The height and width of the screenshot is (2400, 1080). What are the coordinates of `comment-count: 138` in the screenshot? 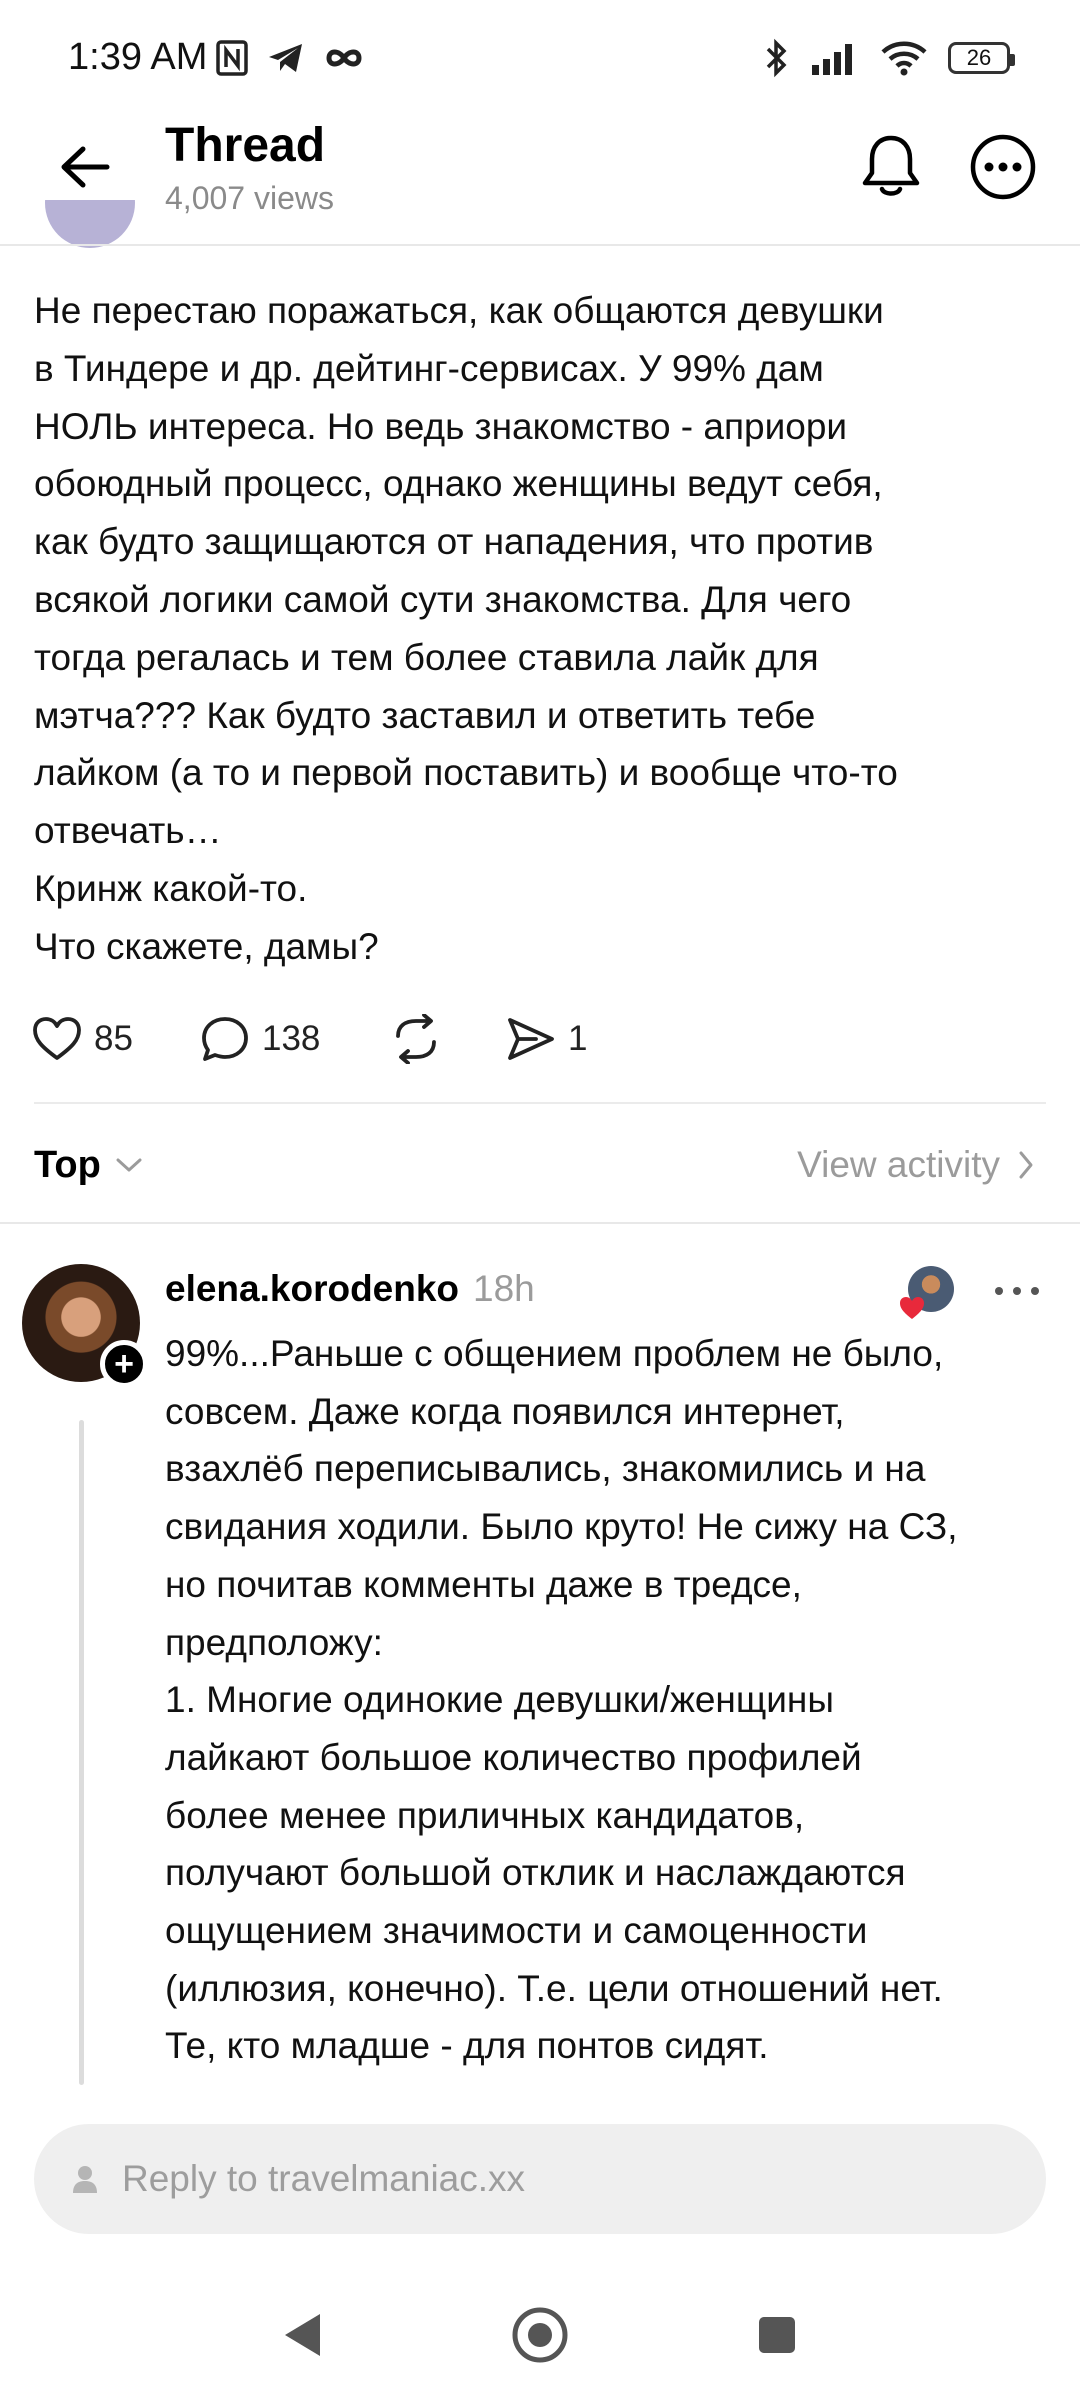 It's located at (291, 1038).